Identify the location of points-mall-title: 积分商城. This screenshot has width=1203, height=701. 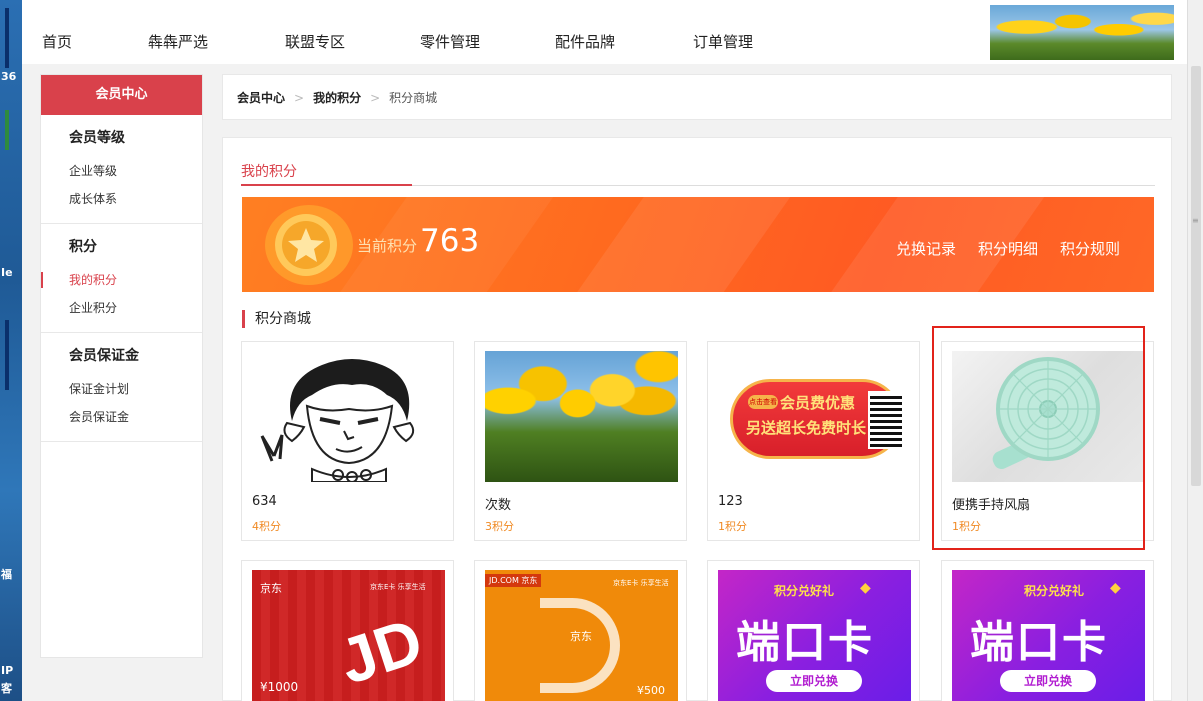
(276, 319).